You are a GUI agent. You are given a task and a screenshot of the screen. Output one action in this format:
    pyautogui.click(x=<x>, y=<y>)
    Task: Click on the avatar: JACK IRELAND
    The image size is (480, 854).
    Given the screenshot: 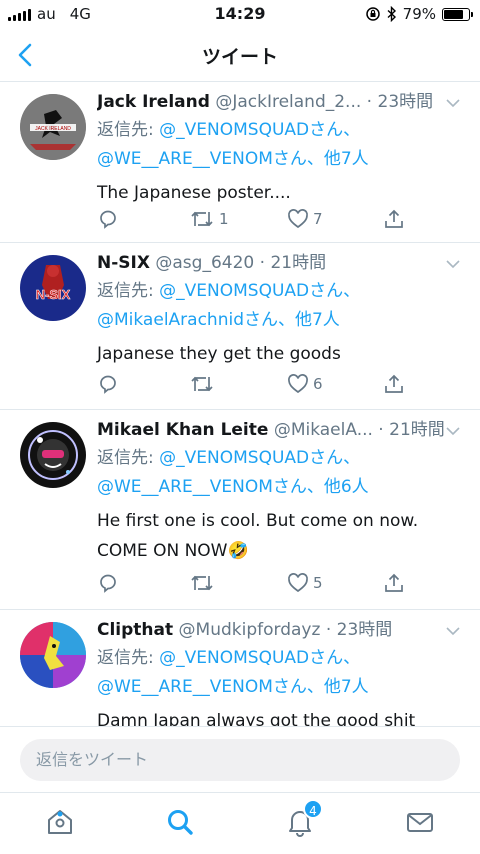 What is the action you would take?
    pyautogui.click(x=53, y=127)
    